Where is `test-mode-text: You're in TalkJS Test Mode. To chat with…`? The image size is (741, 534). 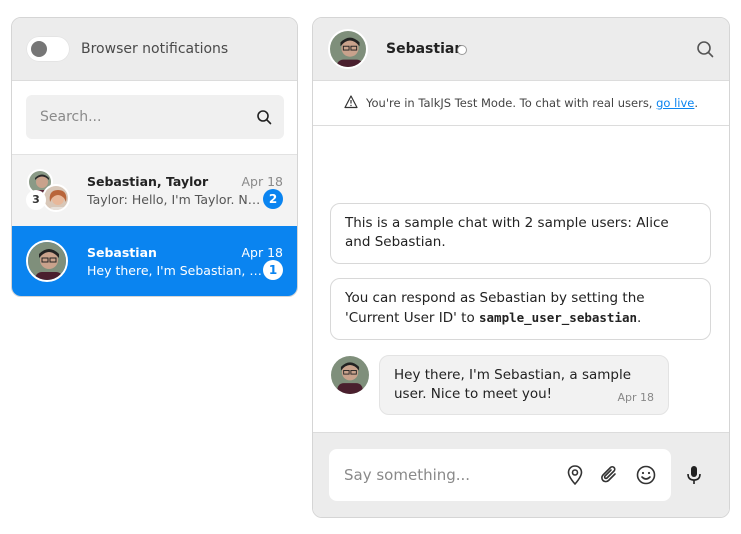 test-mode-text: You're in TalkJS Test Mode. To chat with… is located at coordinates (532, 103).